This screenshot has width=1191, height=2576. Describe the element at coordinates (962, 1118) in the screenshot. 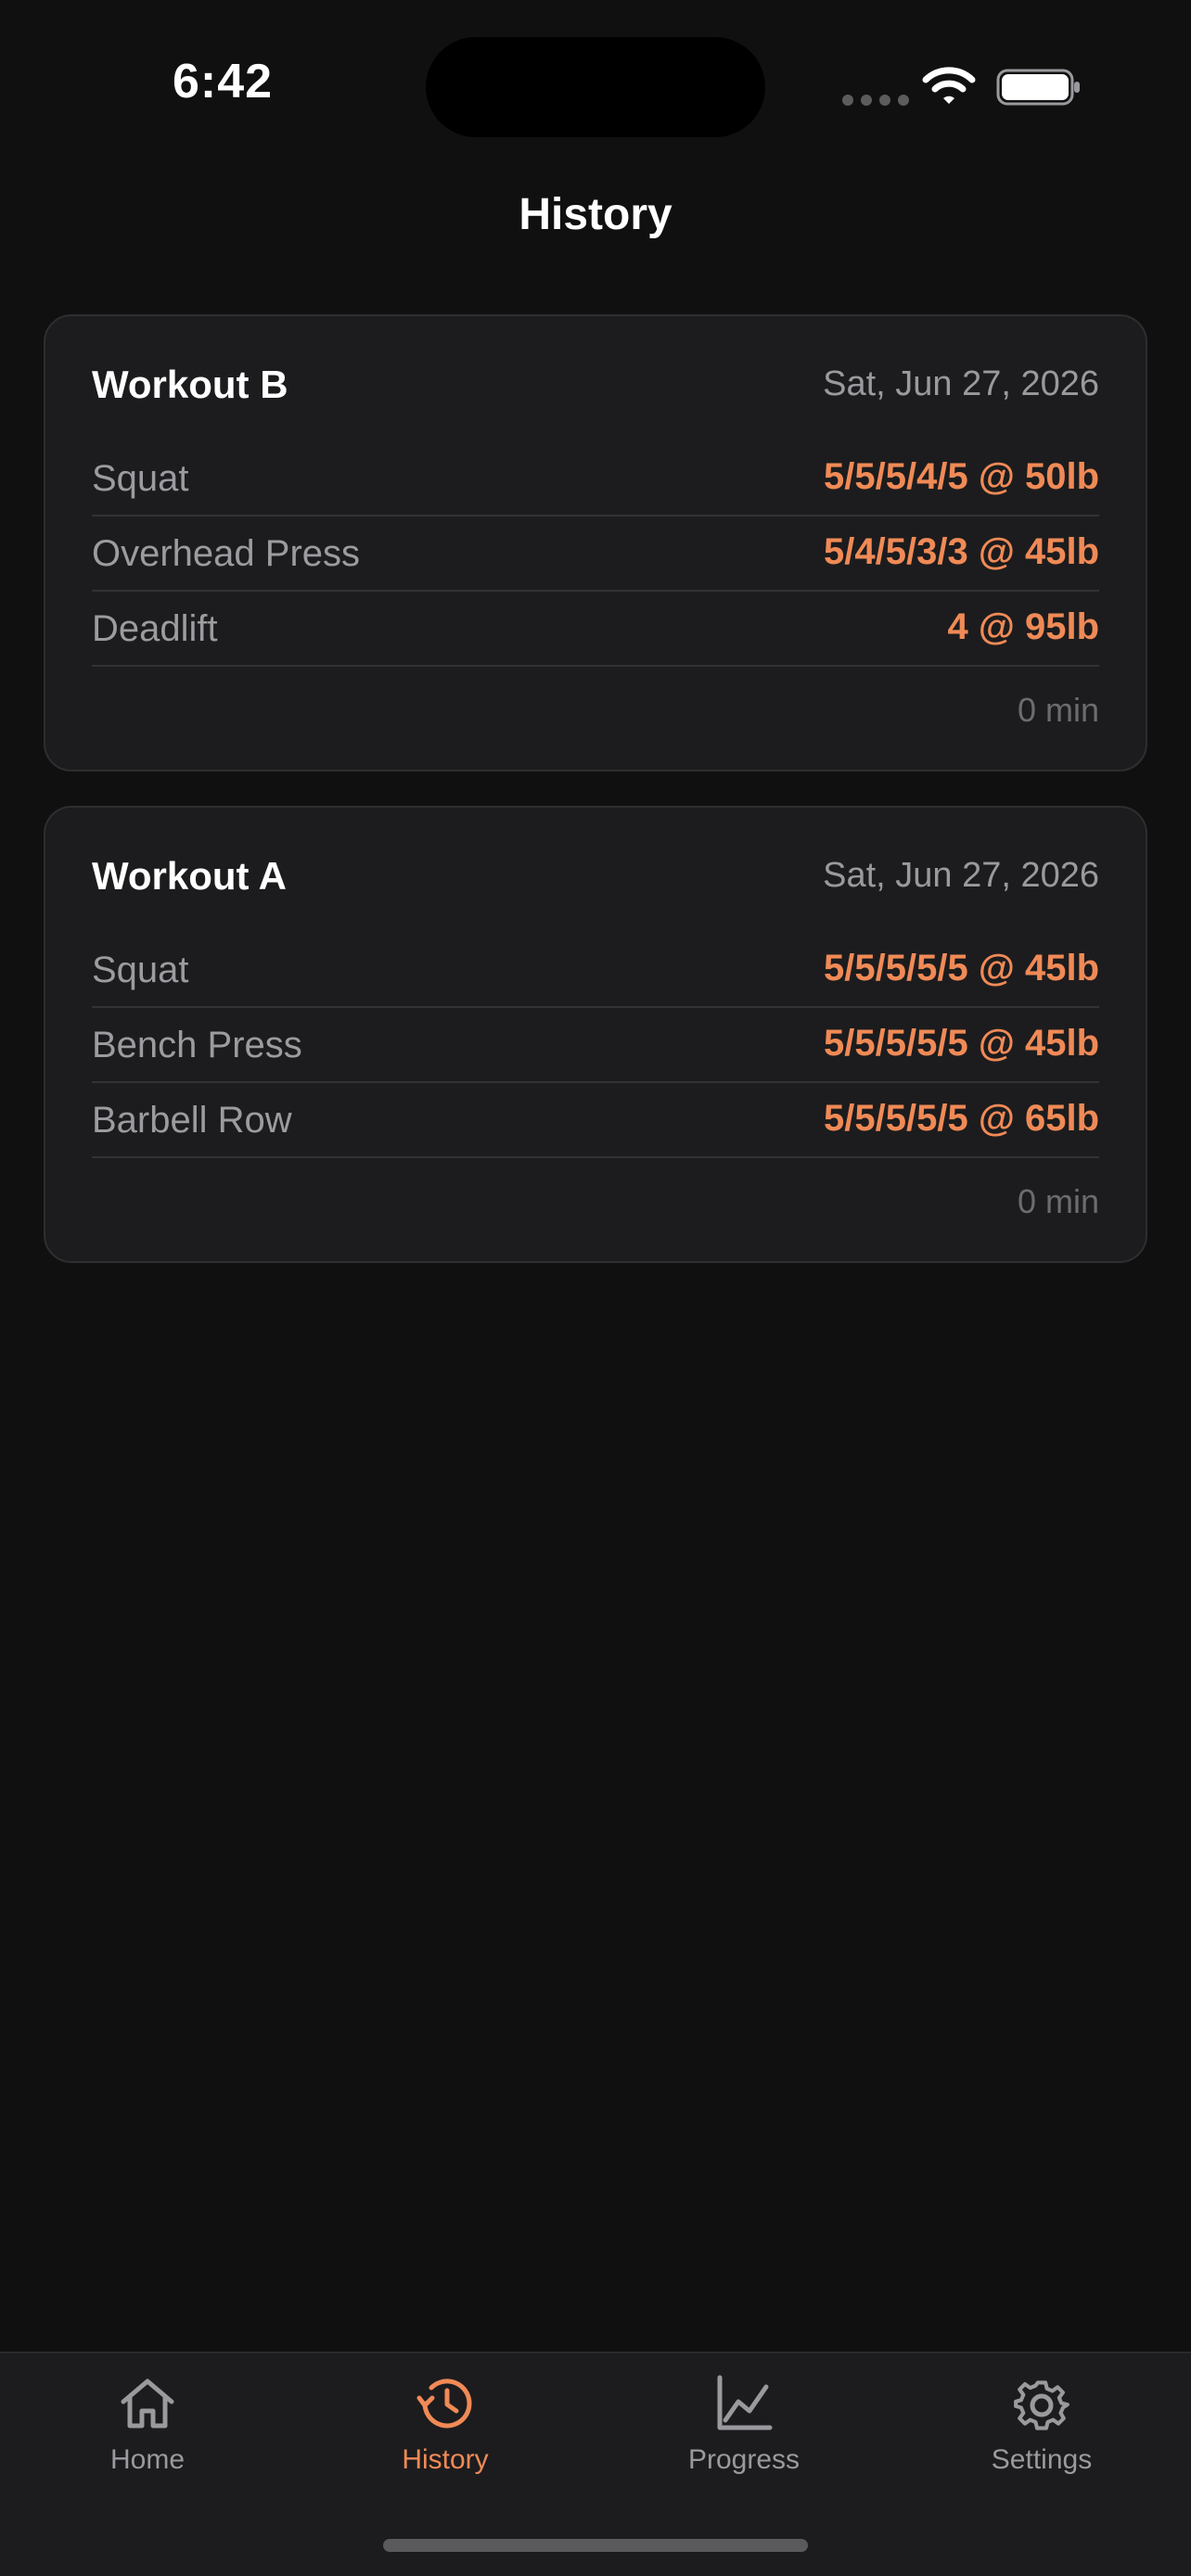

I see `exercise-sets: 5/5/5/5/5 @ 65lb` at that location.